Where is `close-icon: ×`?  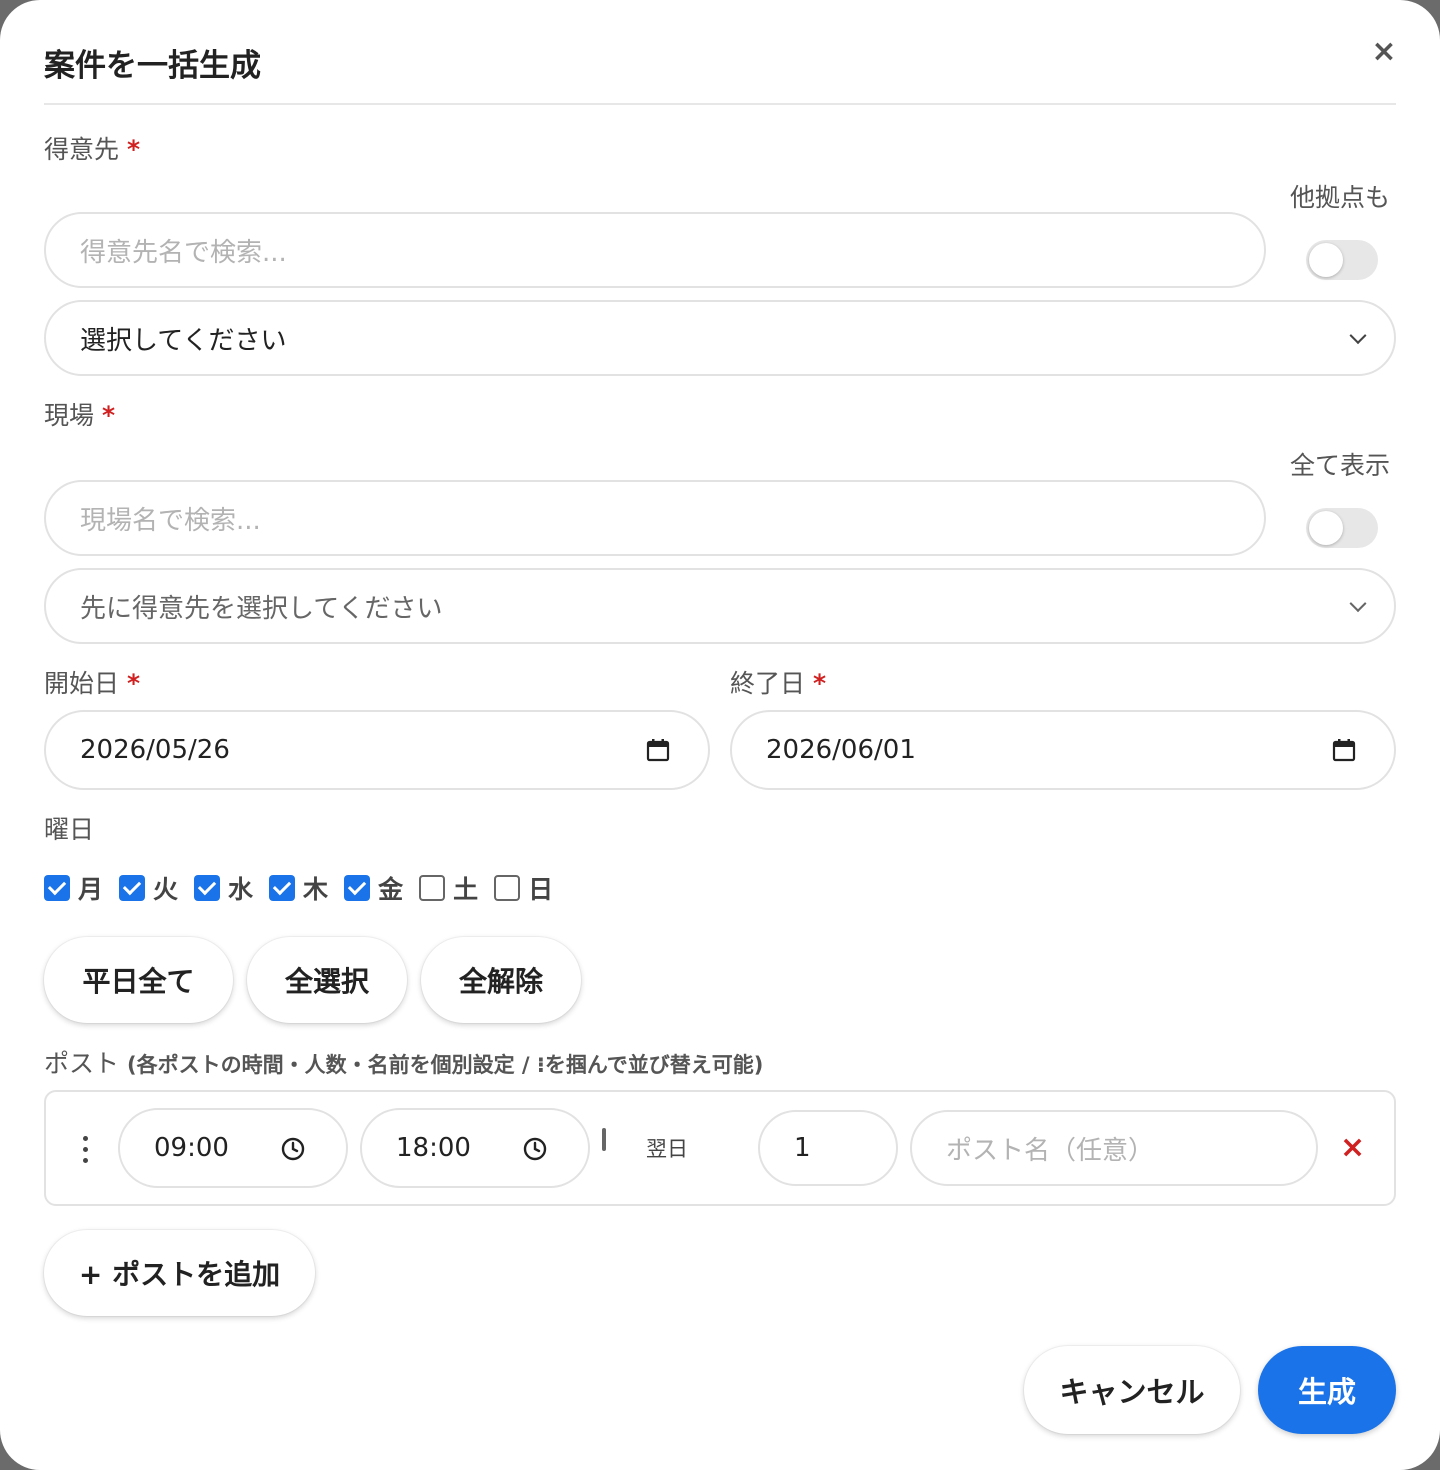
close-icon: × is located at coordinates (1384, 52).